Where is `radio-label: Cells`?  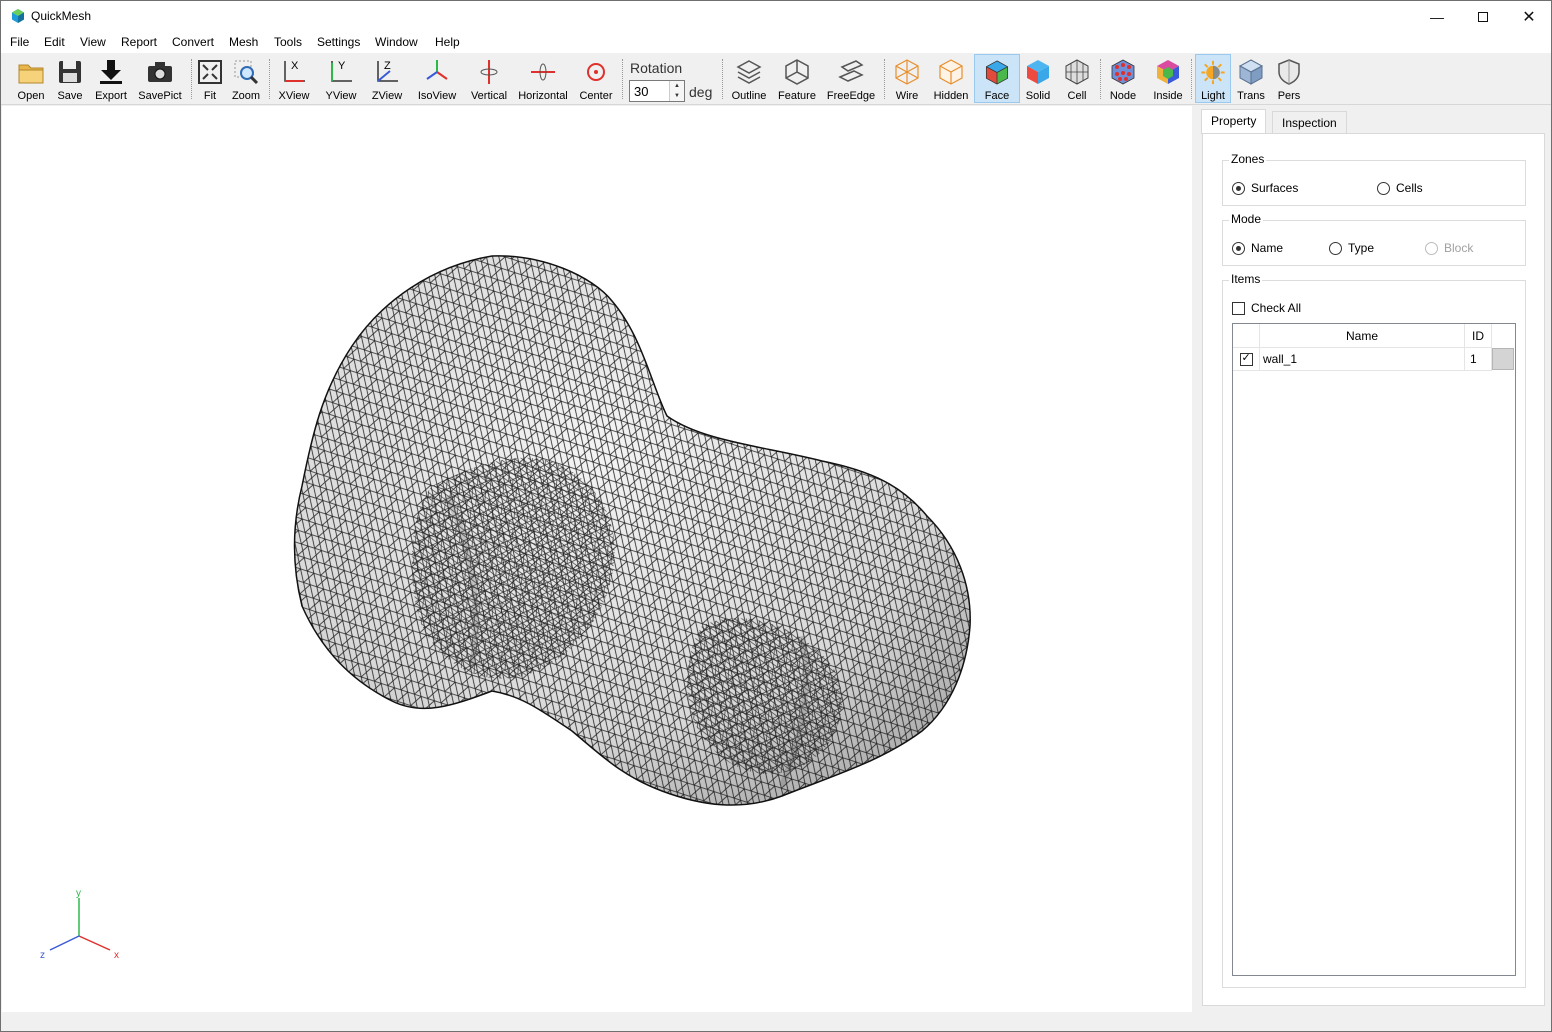
radio-label: Cells is located at coordinates (1409, 188).